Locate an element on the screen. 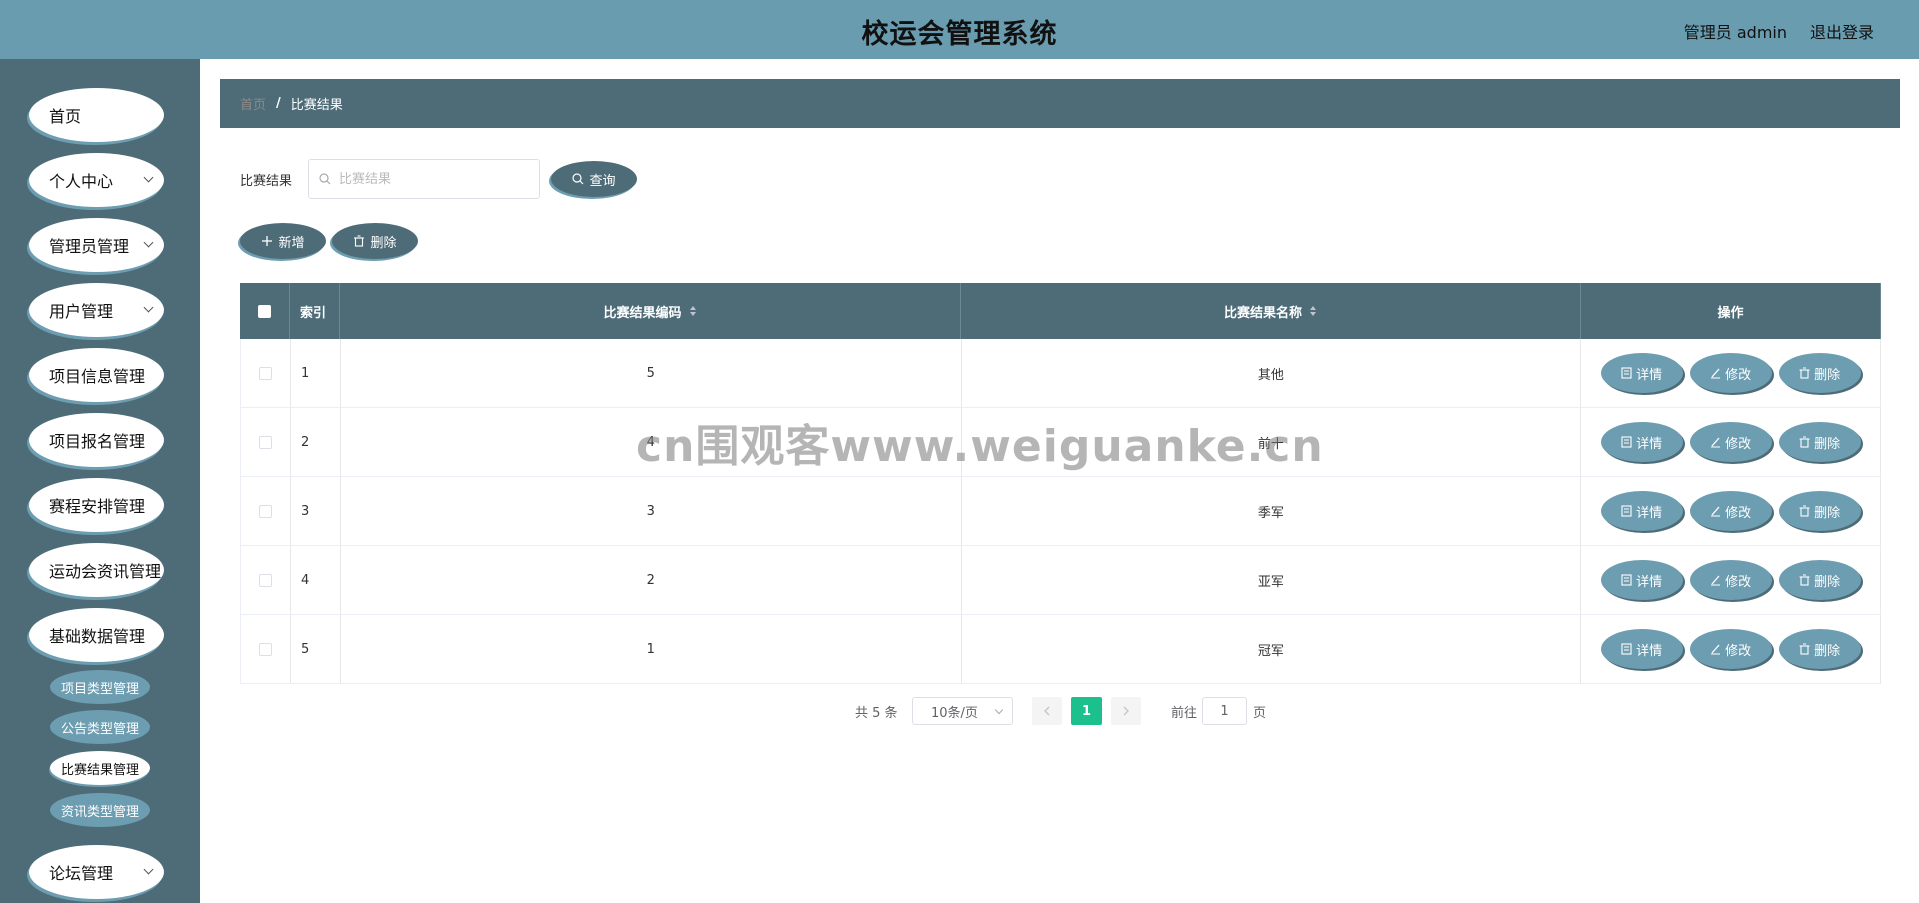 The width and height of the screenshot is (1919, 903). table-row: 5 1 冠军 详情 修改 删除 is located at coordinates (1060, 649).